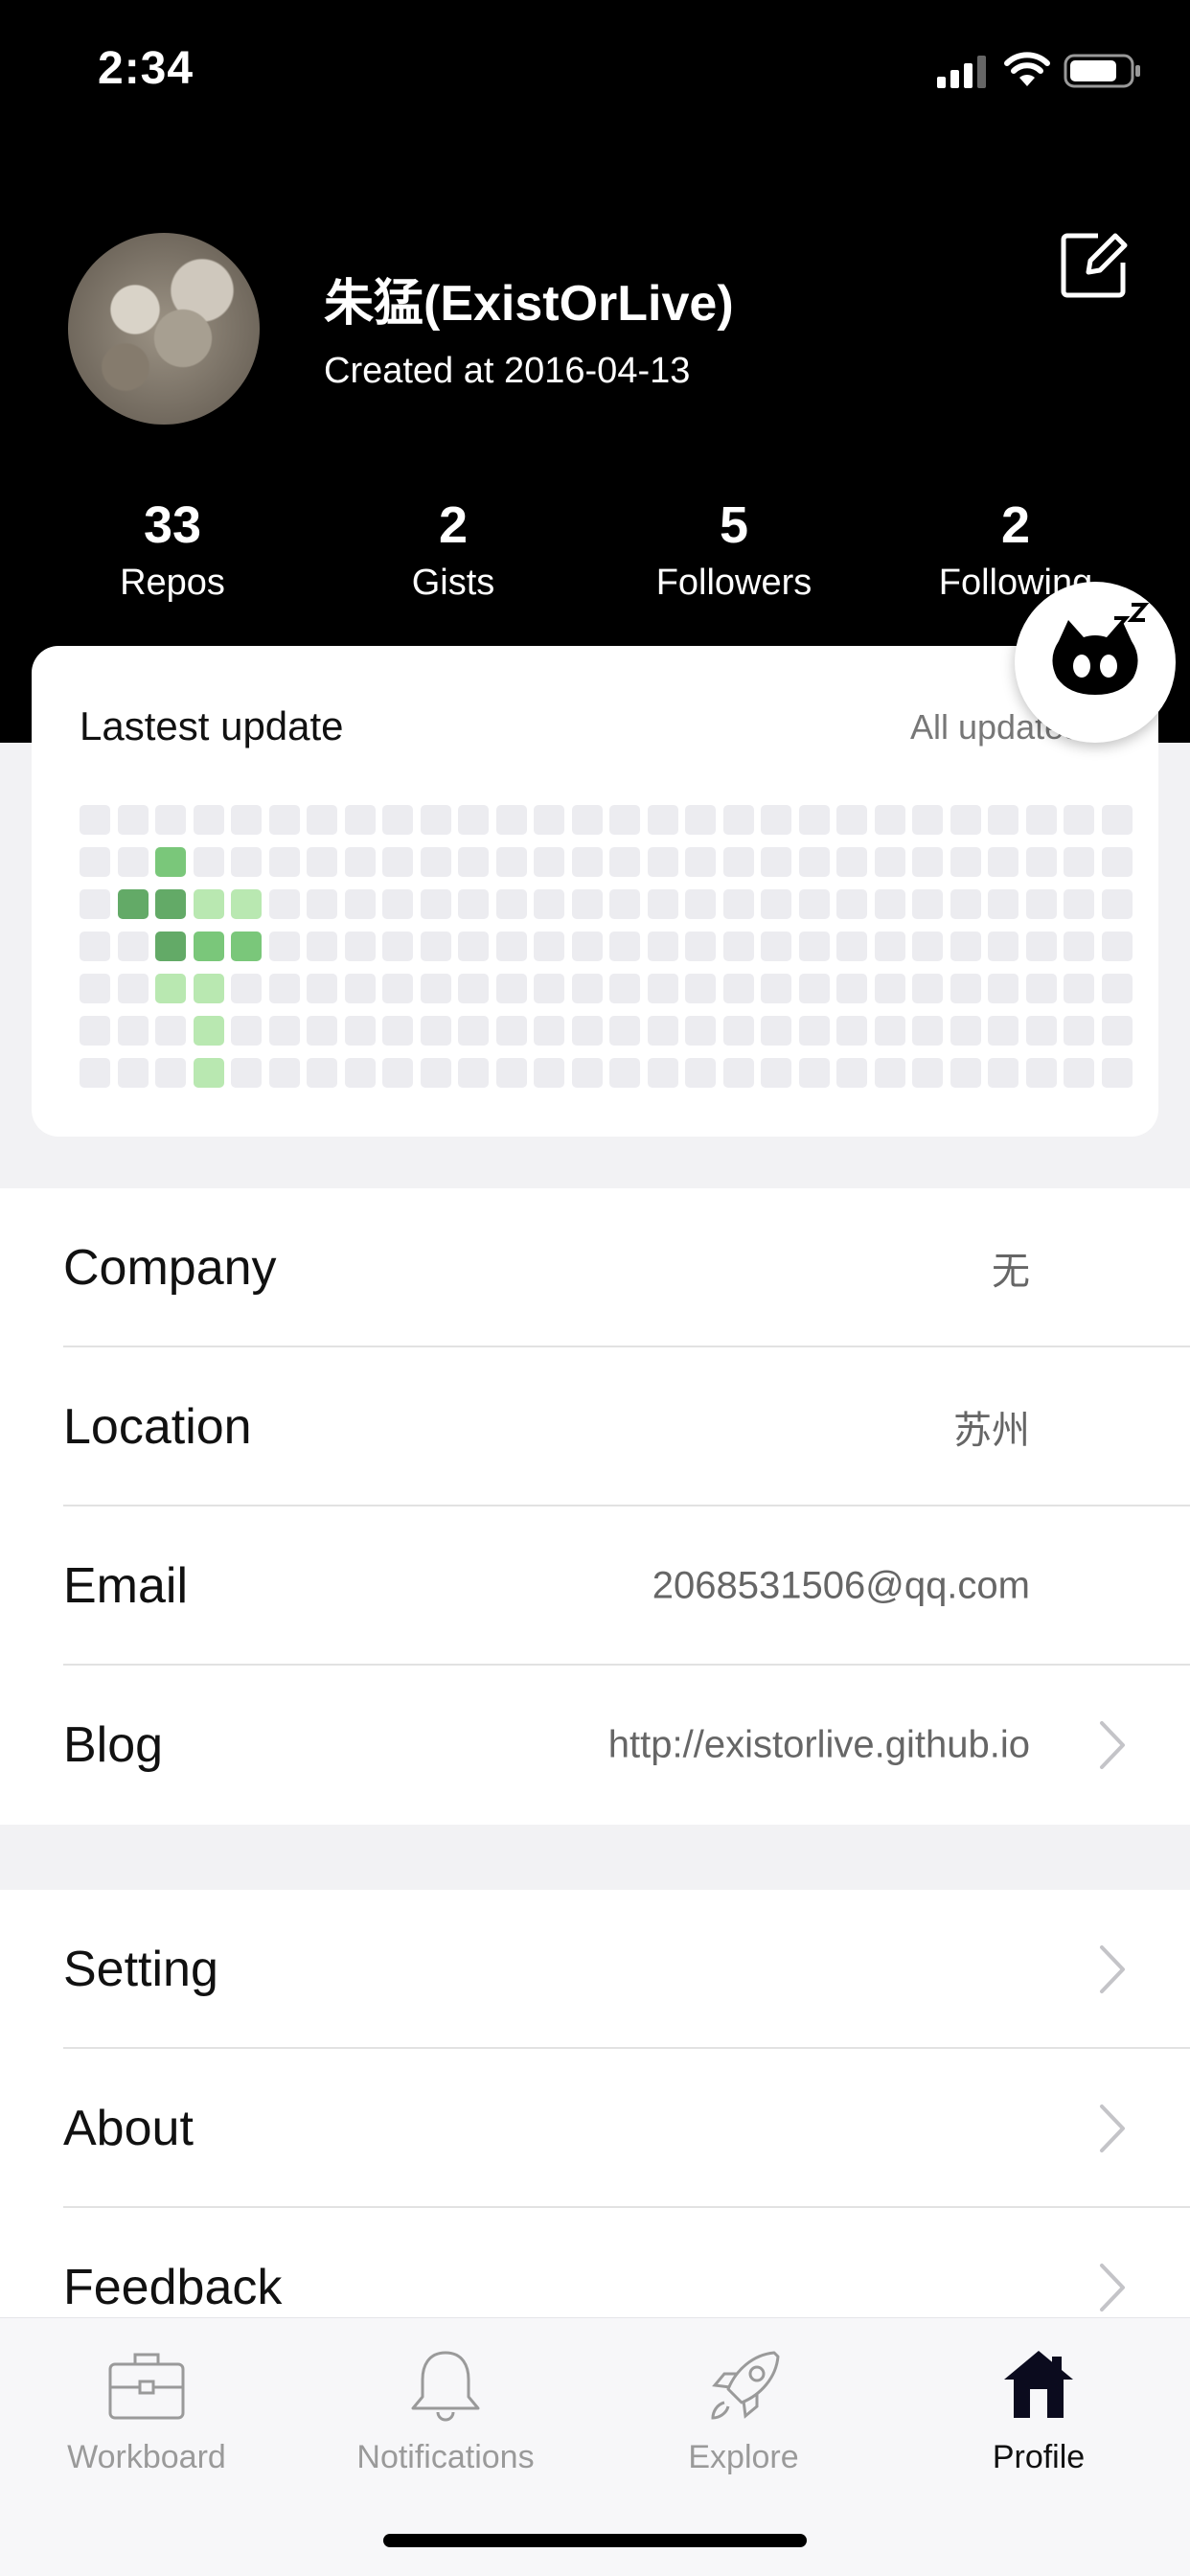 This screenshot has width=1190, height=2576. Describe the element at coordinates (744, 2411) in the screenshot. I see `tab-explore: Explore` at that location.